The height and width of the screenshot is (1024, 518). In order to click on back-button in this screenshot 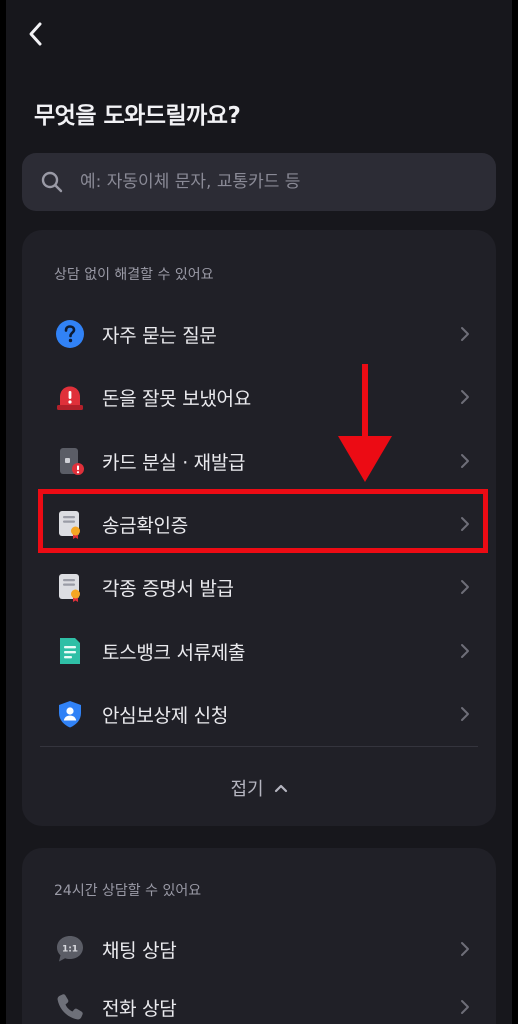, I will do `click(36, 34)`.